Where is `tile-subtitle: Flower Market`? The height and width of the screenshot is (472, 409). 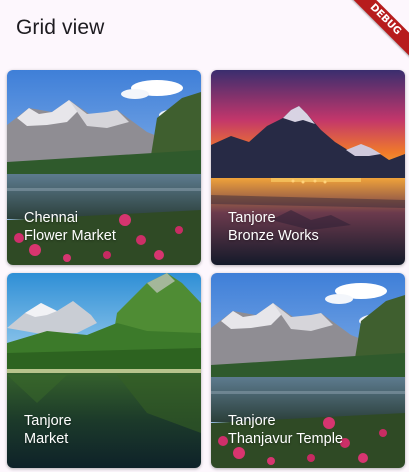 tile-subtitle: Flower Market is located at coordinates (70, 236).